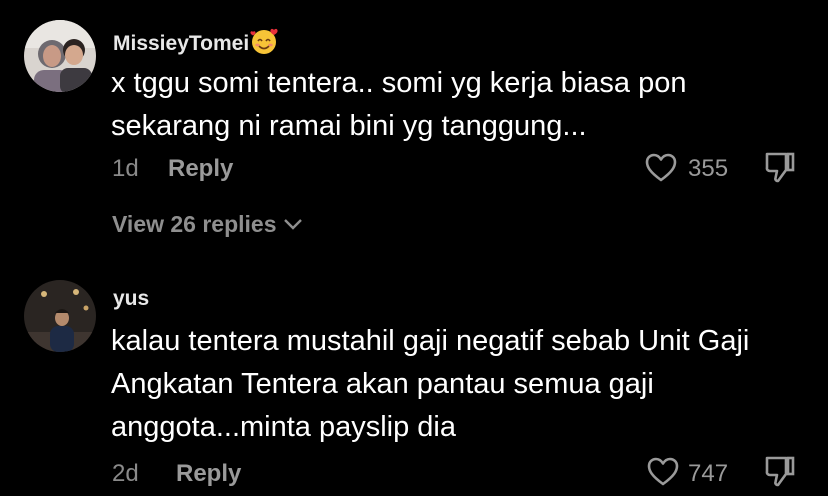 This screenshot has height=496, width=828. What do you see at coordinates (265, 41) in the screenshot?
I see `smiling-face-with-hearts-emoji-icon` at bounding box center [265, 41].